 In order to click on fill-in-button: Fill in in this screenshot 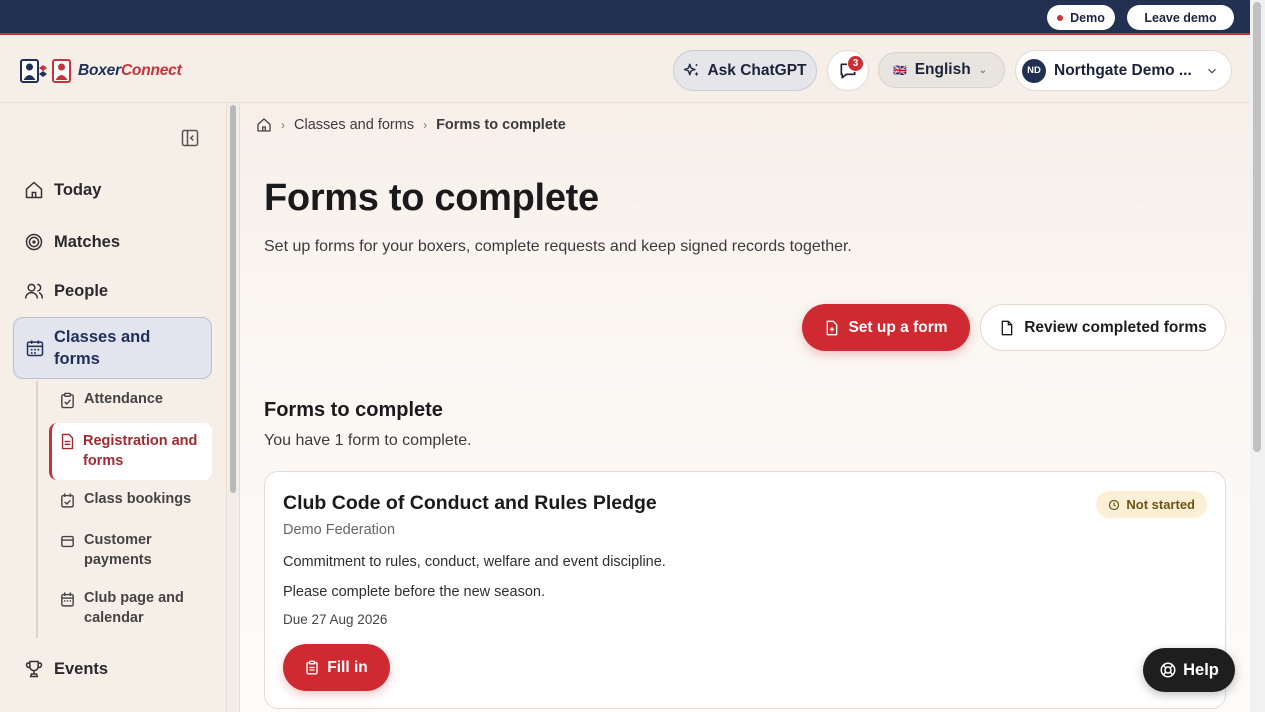, I will do `click(336, 667)`.